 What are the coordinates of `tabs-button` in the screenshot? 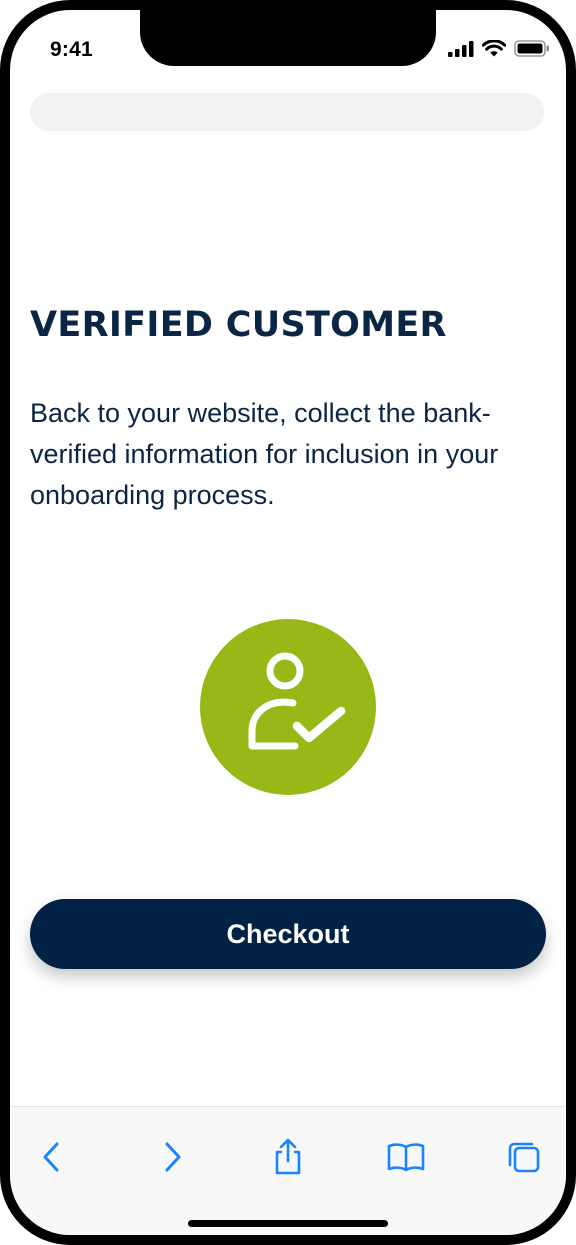 It's located at (524, 1157).